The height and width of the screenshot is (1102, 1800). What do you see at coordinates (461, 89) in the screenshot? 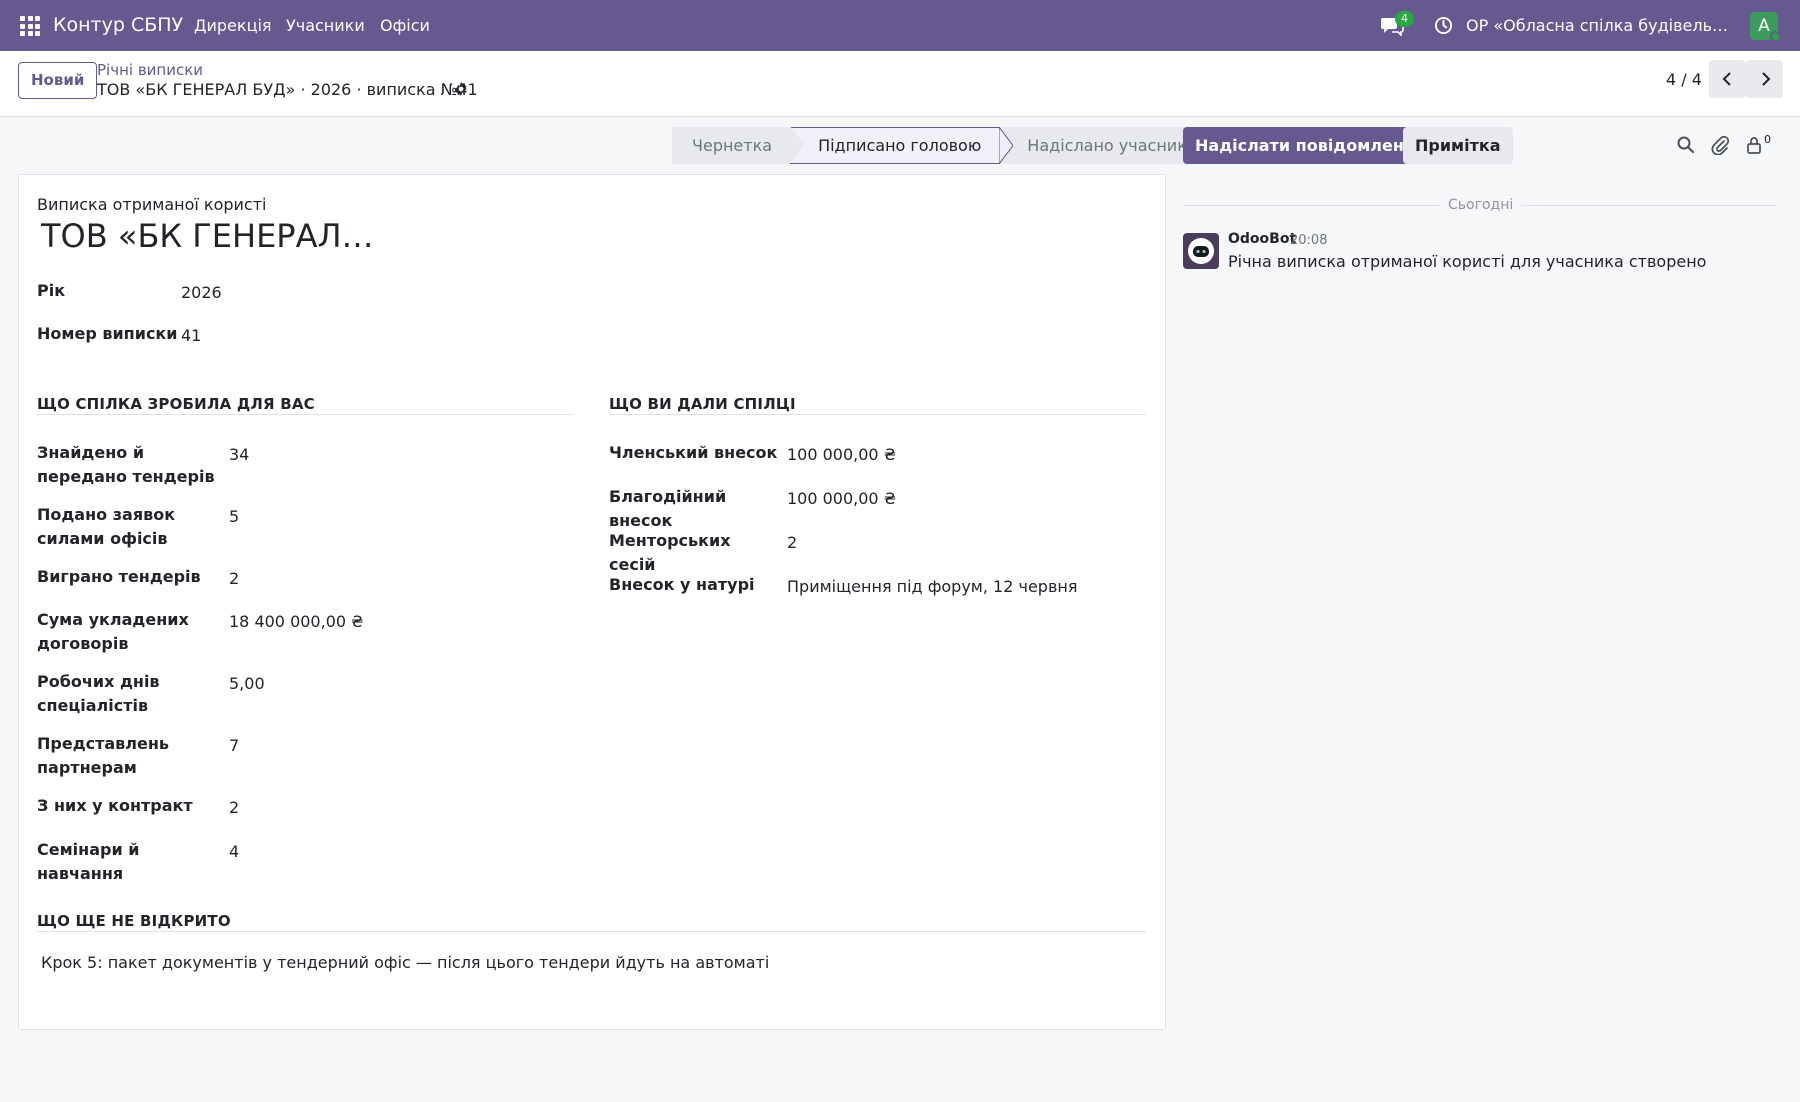
I see `gear-icon` at bounding box center [461, 89].